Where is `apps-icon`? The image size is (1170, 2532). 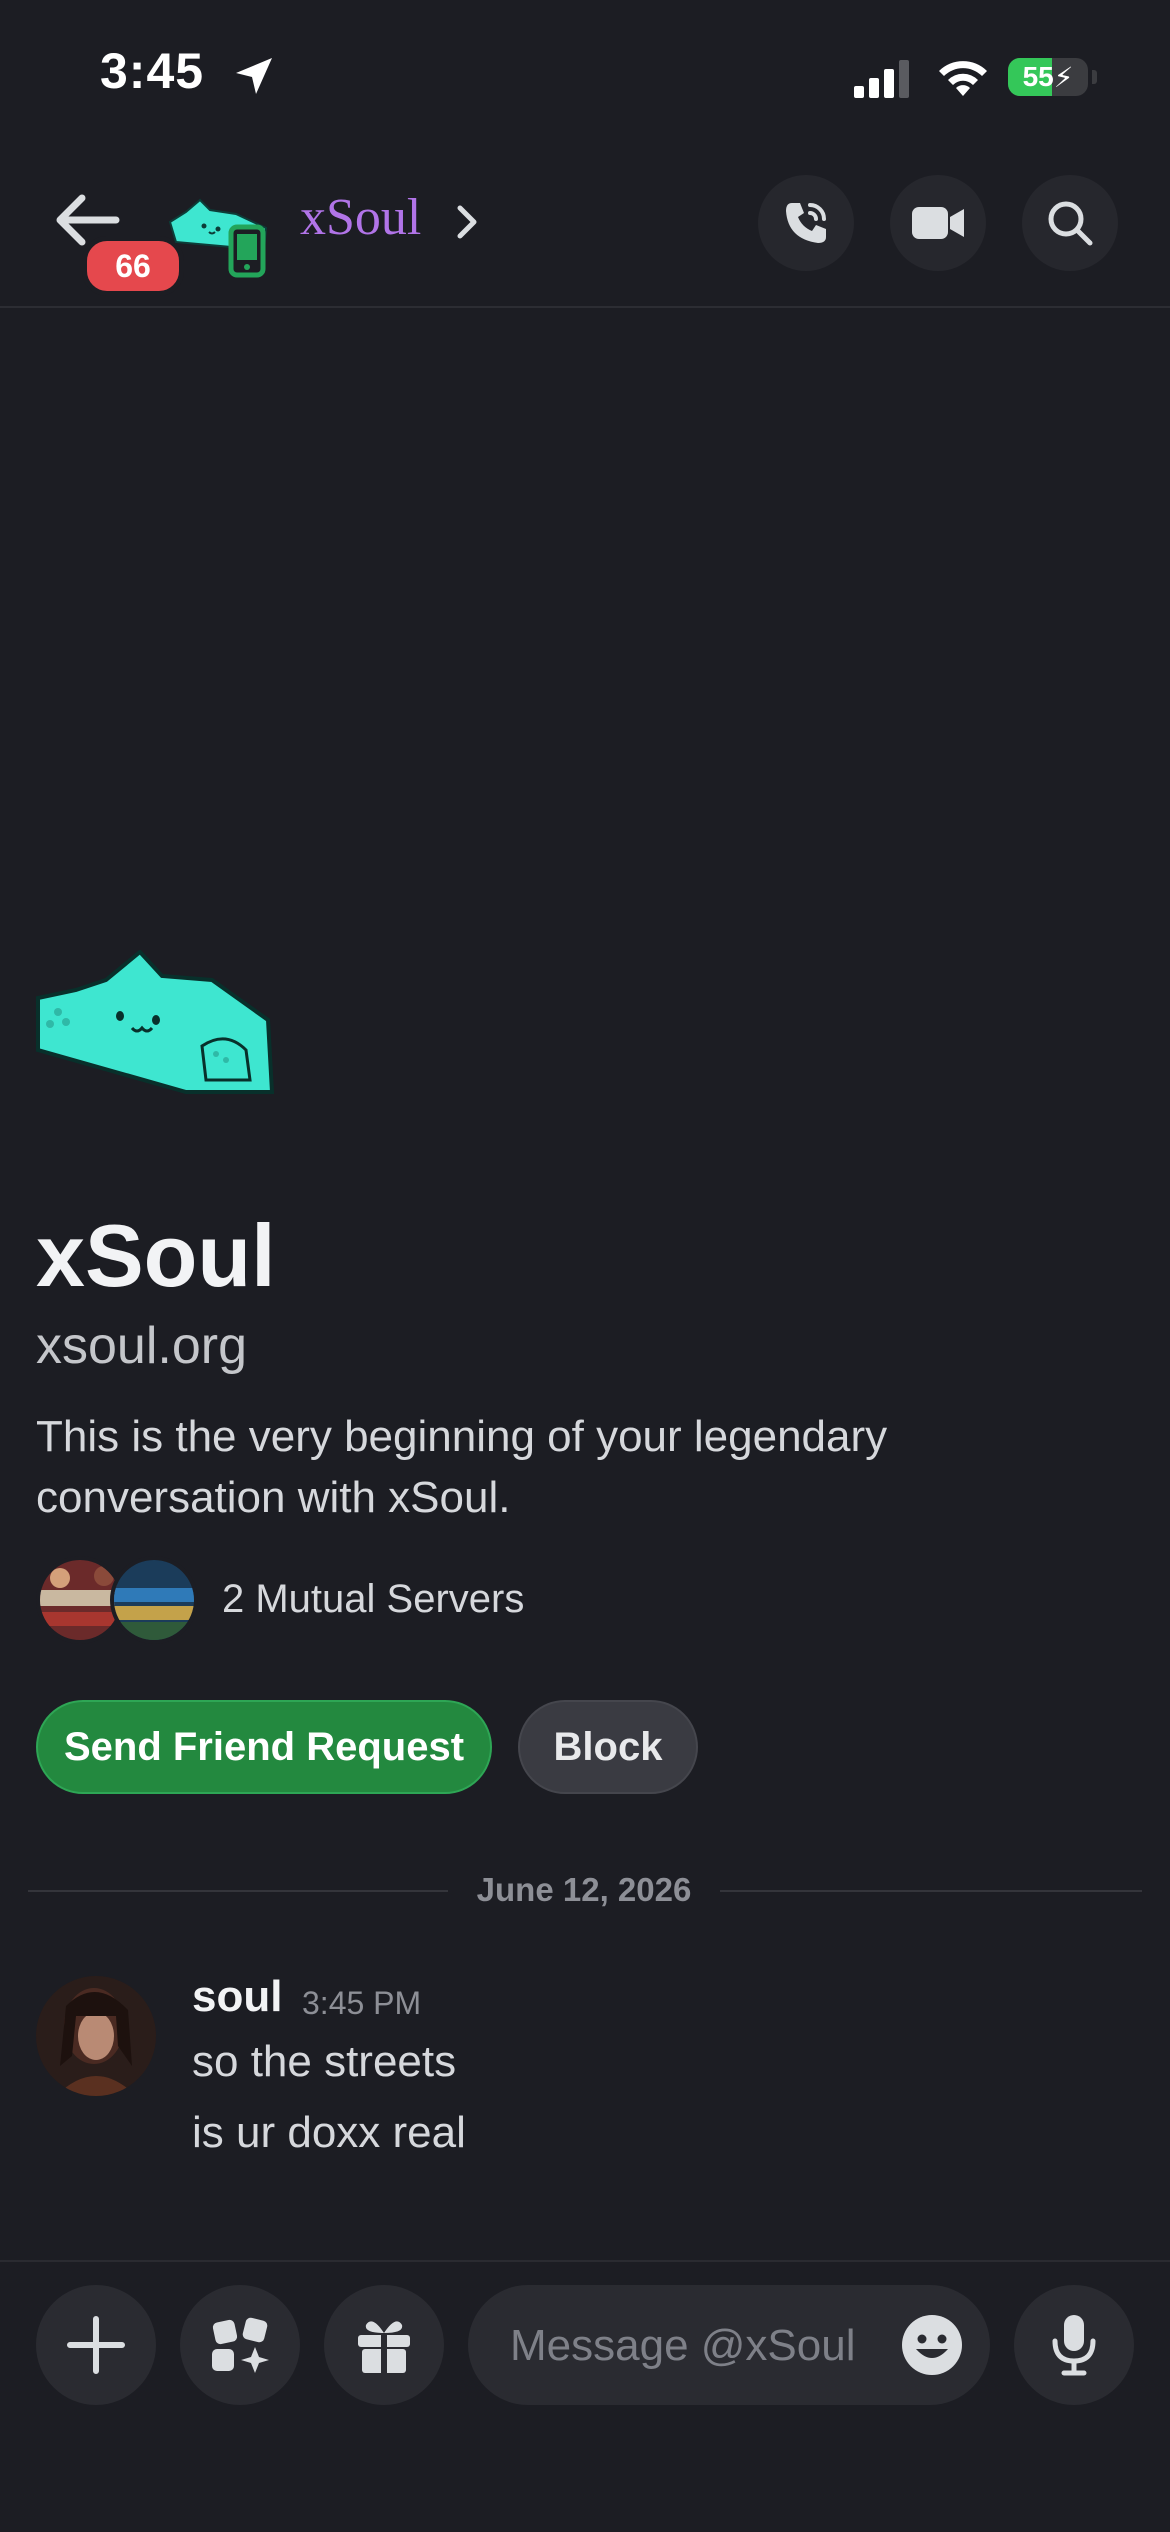
apps-icon is located at coordinates (240, 2345).